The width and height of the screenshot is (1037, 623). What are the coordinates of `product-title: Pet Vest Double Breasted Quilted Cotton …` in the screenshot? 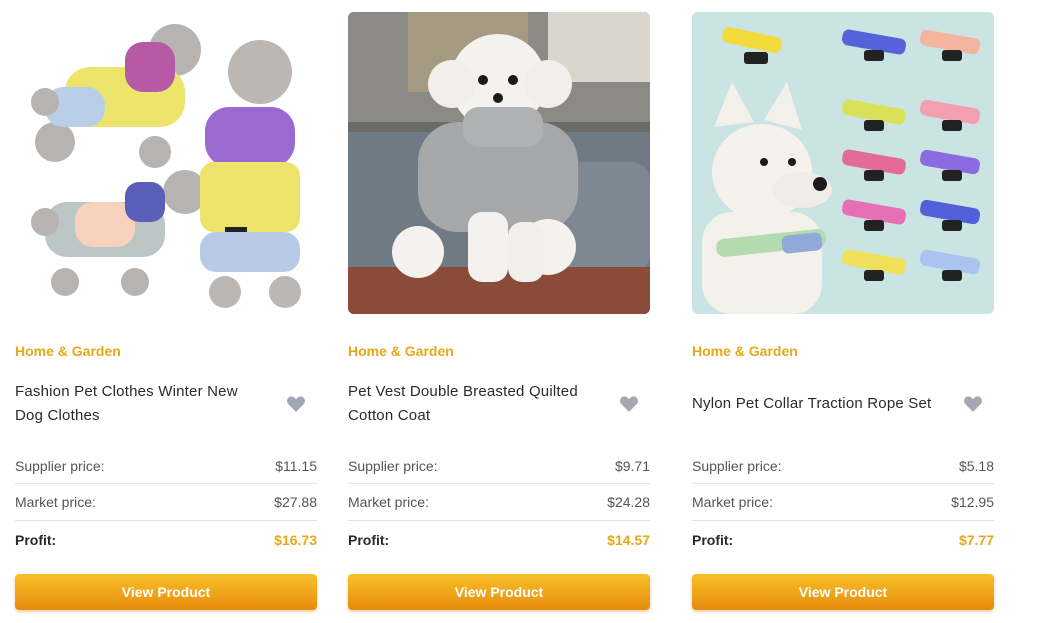 It's located at (473, 404).